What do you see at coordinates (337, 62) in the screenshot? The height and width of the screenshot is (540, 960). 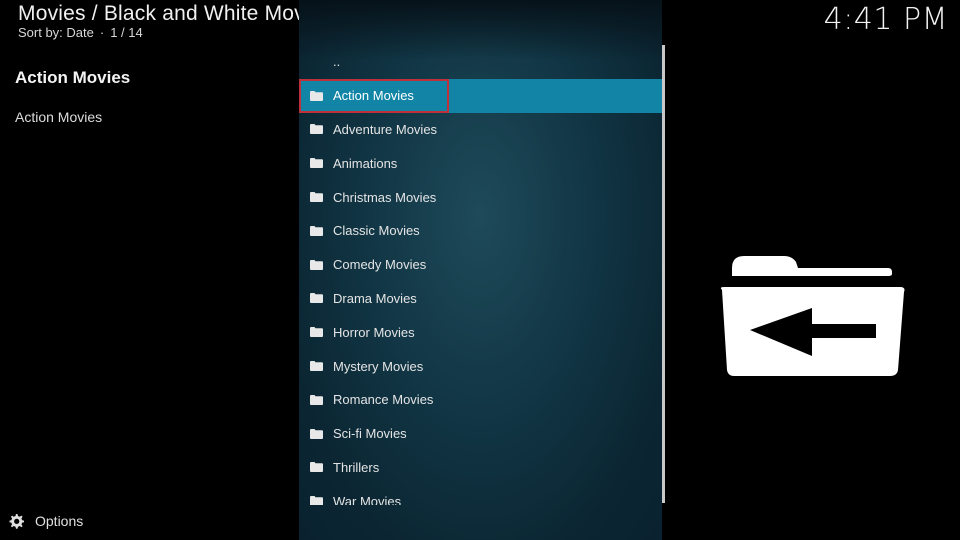 I see `parent-folder-label: ..` at bounding box center [337, 62].